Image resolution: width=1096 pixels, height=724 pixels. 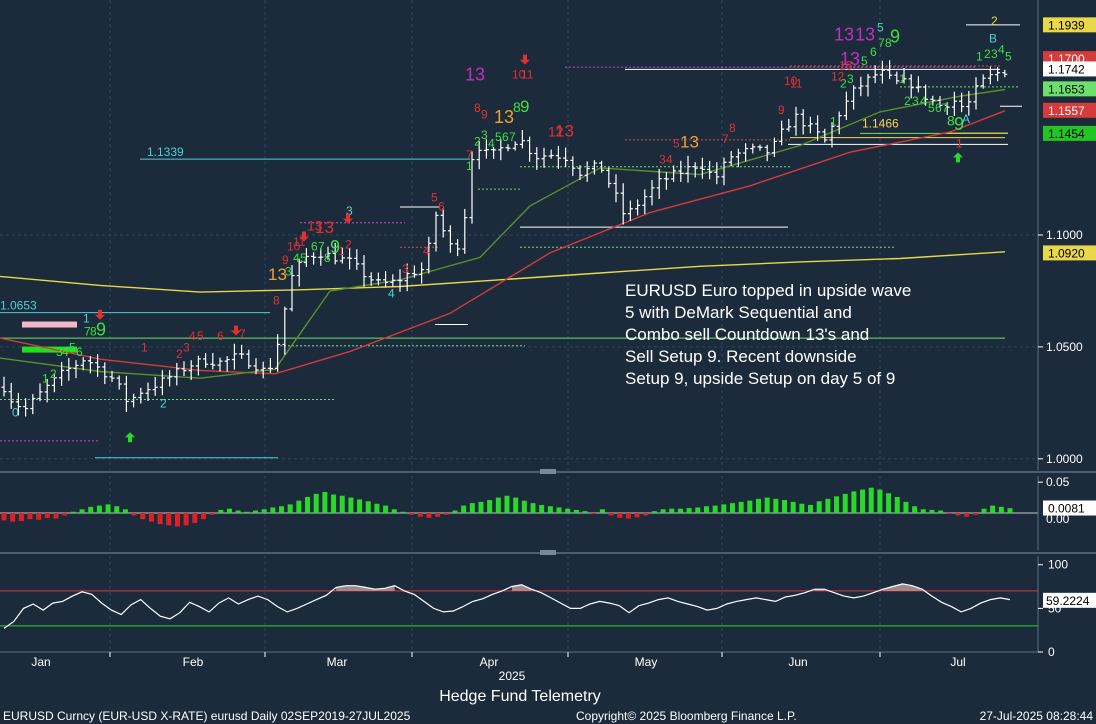 I want to click on price-value-label: 1.1653, so click(x=1066, y=89).